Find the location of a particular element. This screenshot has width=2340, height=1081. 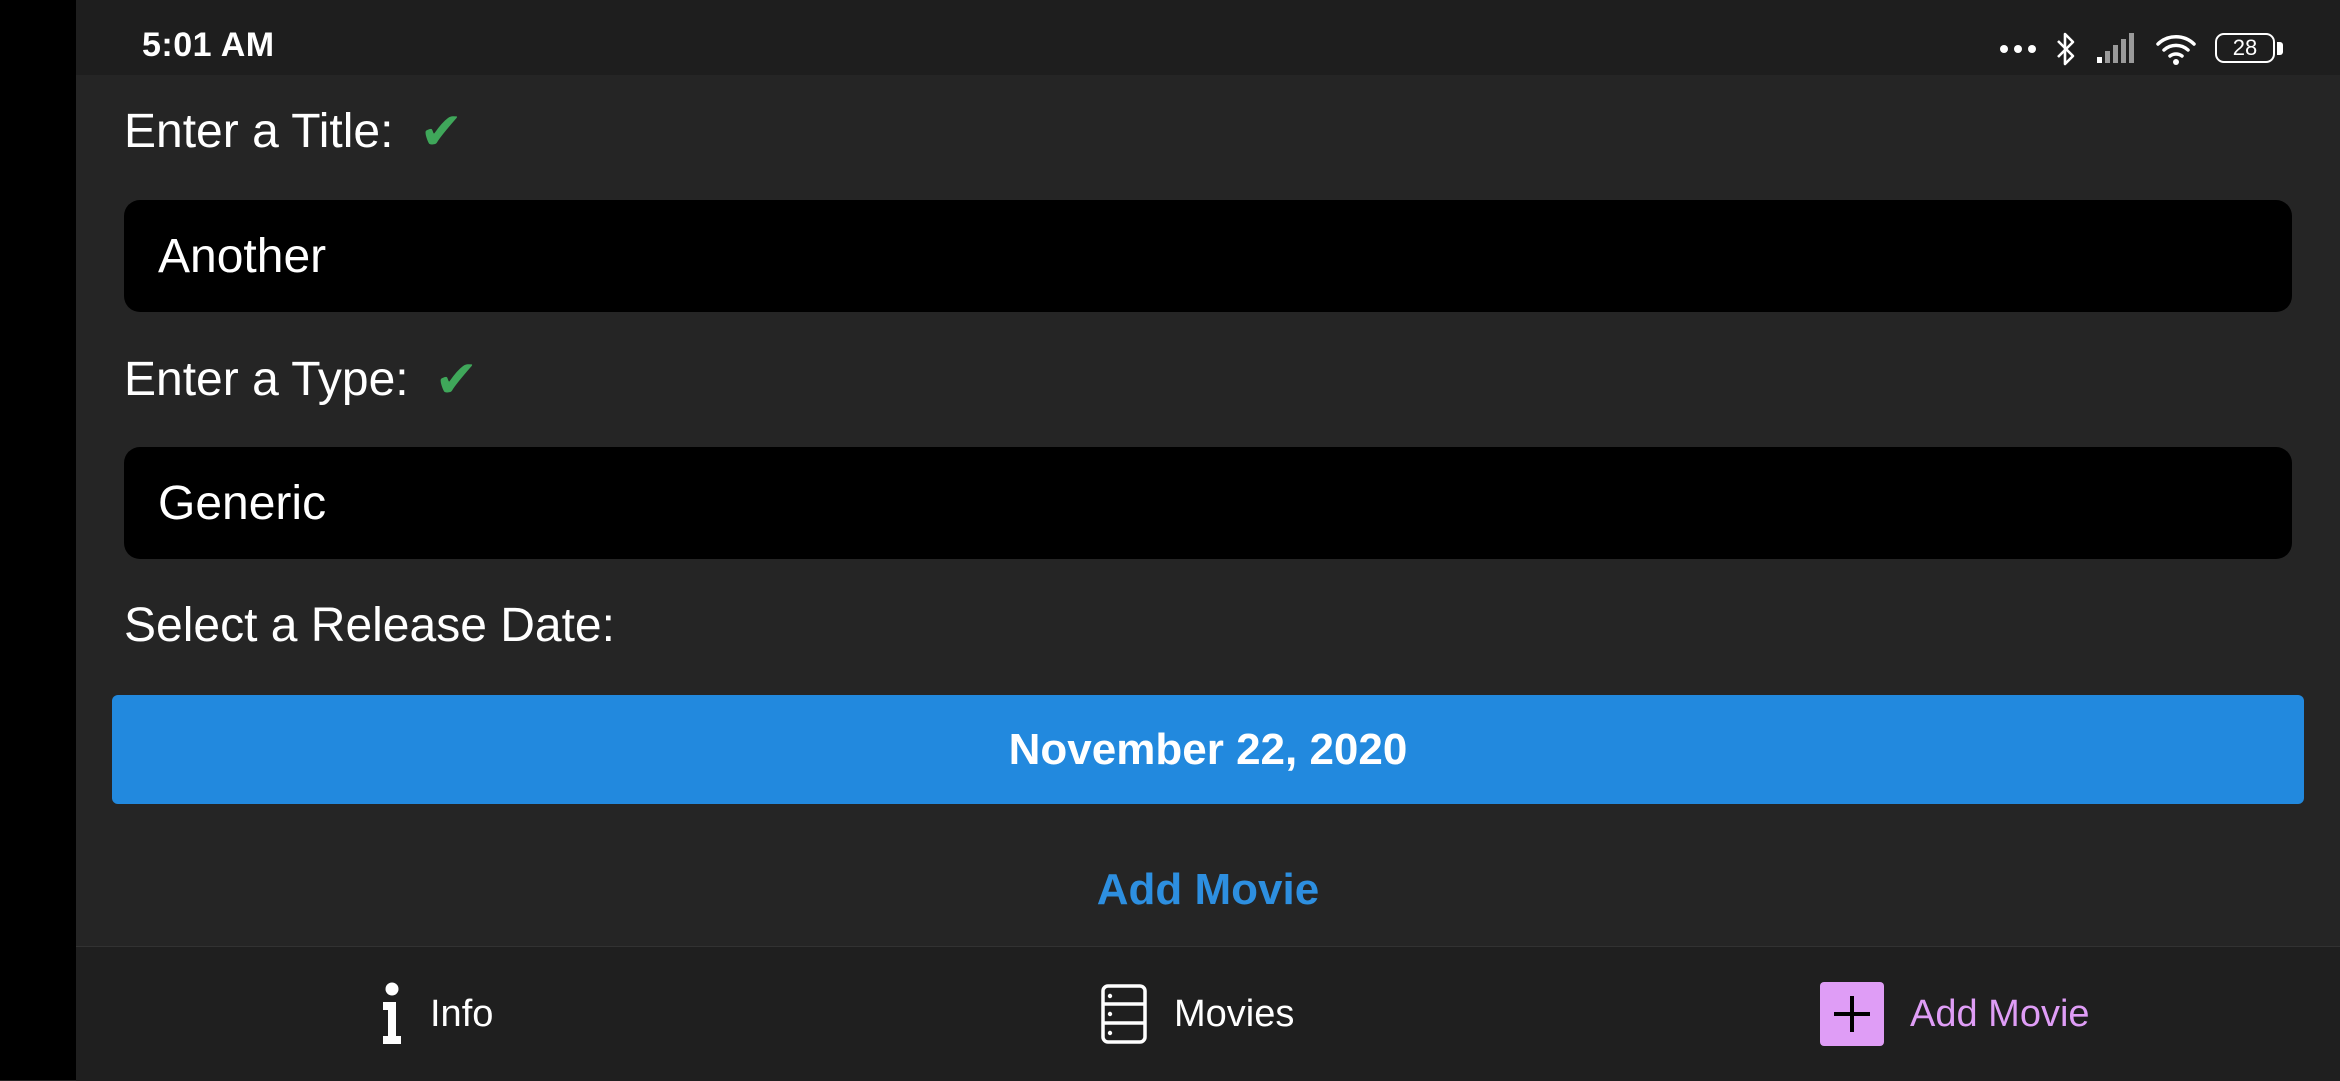

nav-item-info: Info is located at coordinates (436, 1014).